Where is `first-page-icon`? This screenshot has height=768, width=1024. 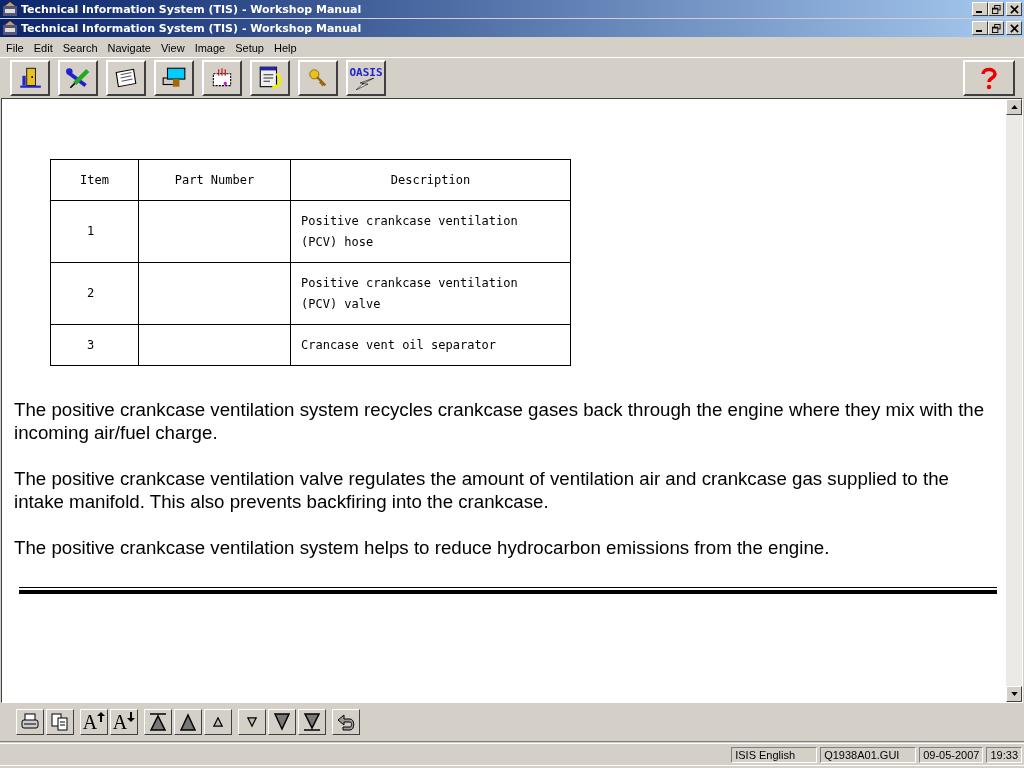 first-page-icon is located at coordinates (158, 722).